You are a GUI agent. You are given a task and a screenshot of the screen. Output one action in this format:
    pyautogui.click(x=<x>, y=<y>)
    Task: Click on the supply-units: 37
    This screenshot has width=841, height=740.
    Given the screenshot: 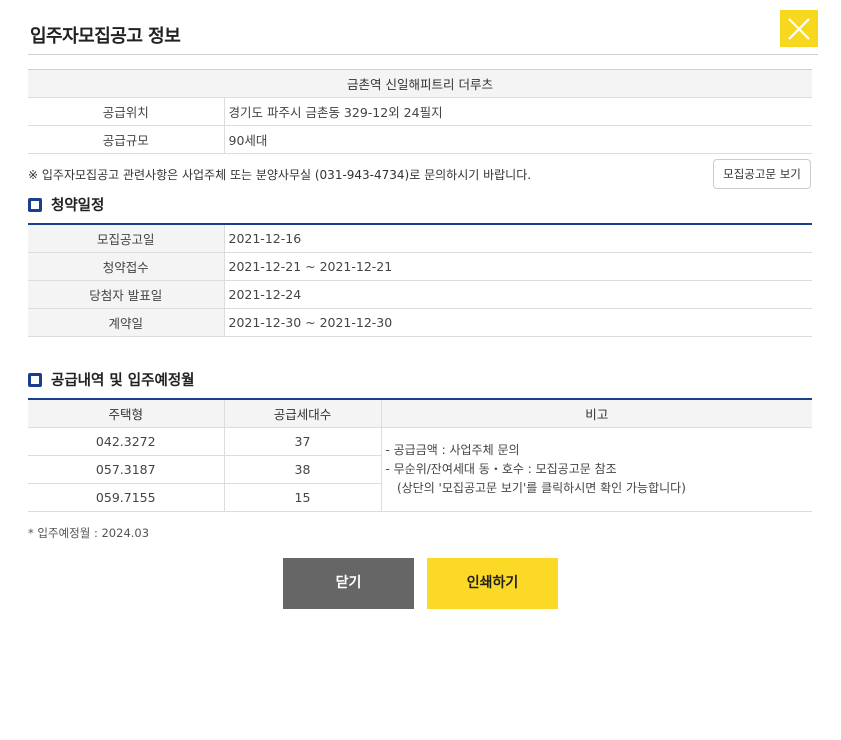 What is the action you would take?
    pyautogui.click(x=303, y=441)
    